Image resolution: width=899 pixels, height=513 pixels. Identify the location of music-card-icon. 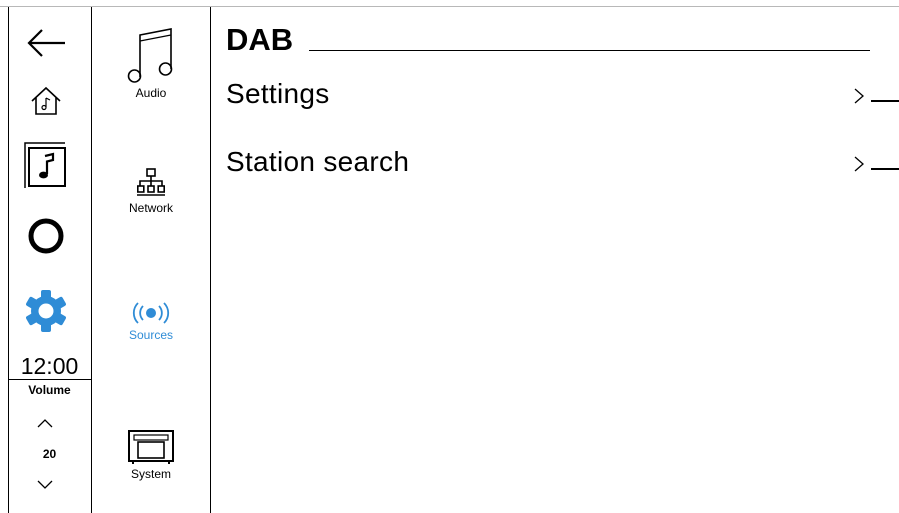
(44, 165).